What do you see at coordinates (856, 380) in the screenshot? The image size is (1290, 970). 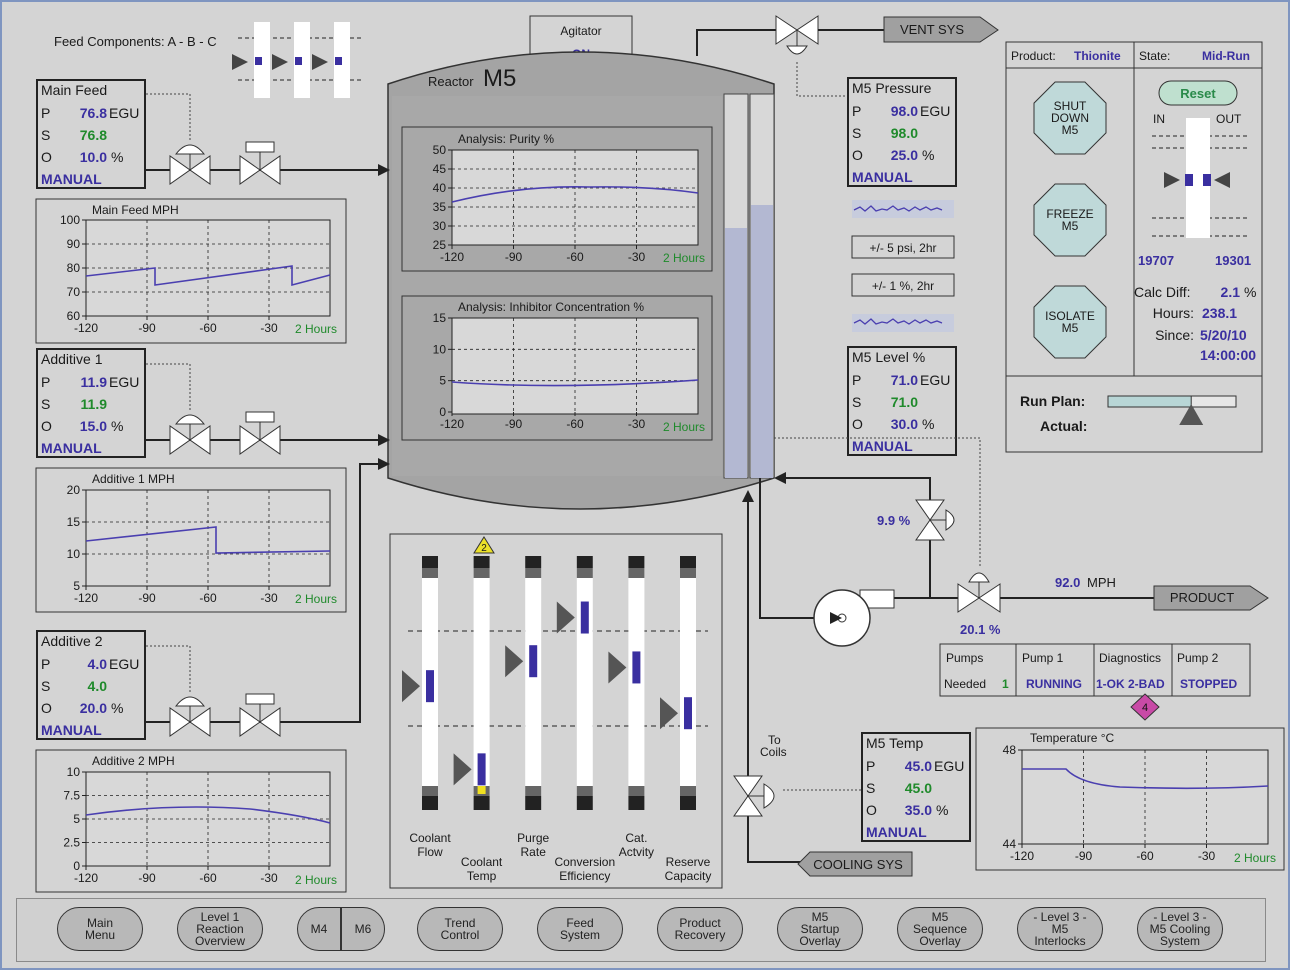 I see `m5-level-p-label: P` at bounding box center [856, 380].